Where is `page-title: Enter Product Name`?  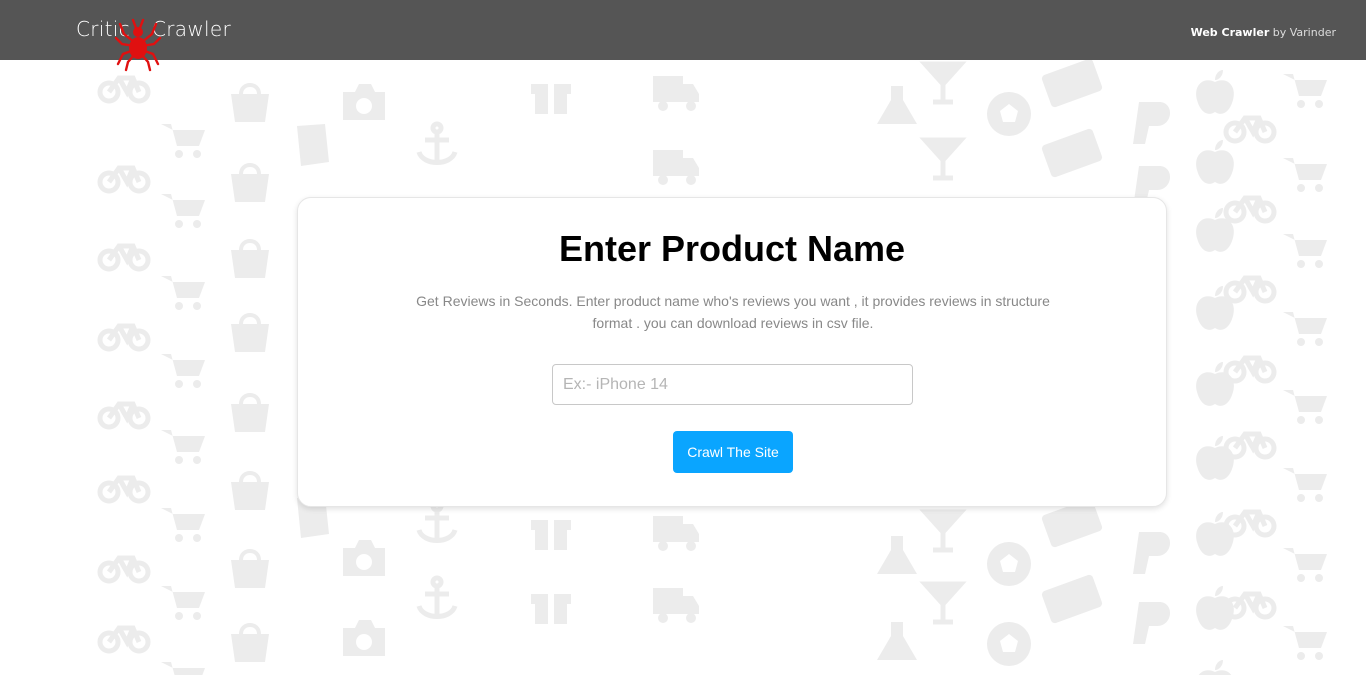
page-title: Enter Product Name is located at coordinates (732, 248).